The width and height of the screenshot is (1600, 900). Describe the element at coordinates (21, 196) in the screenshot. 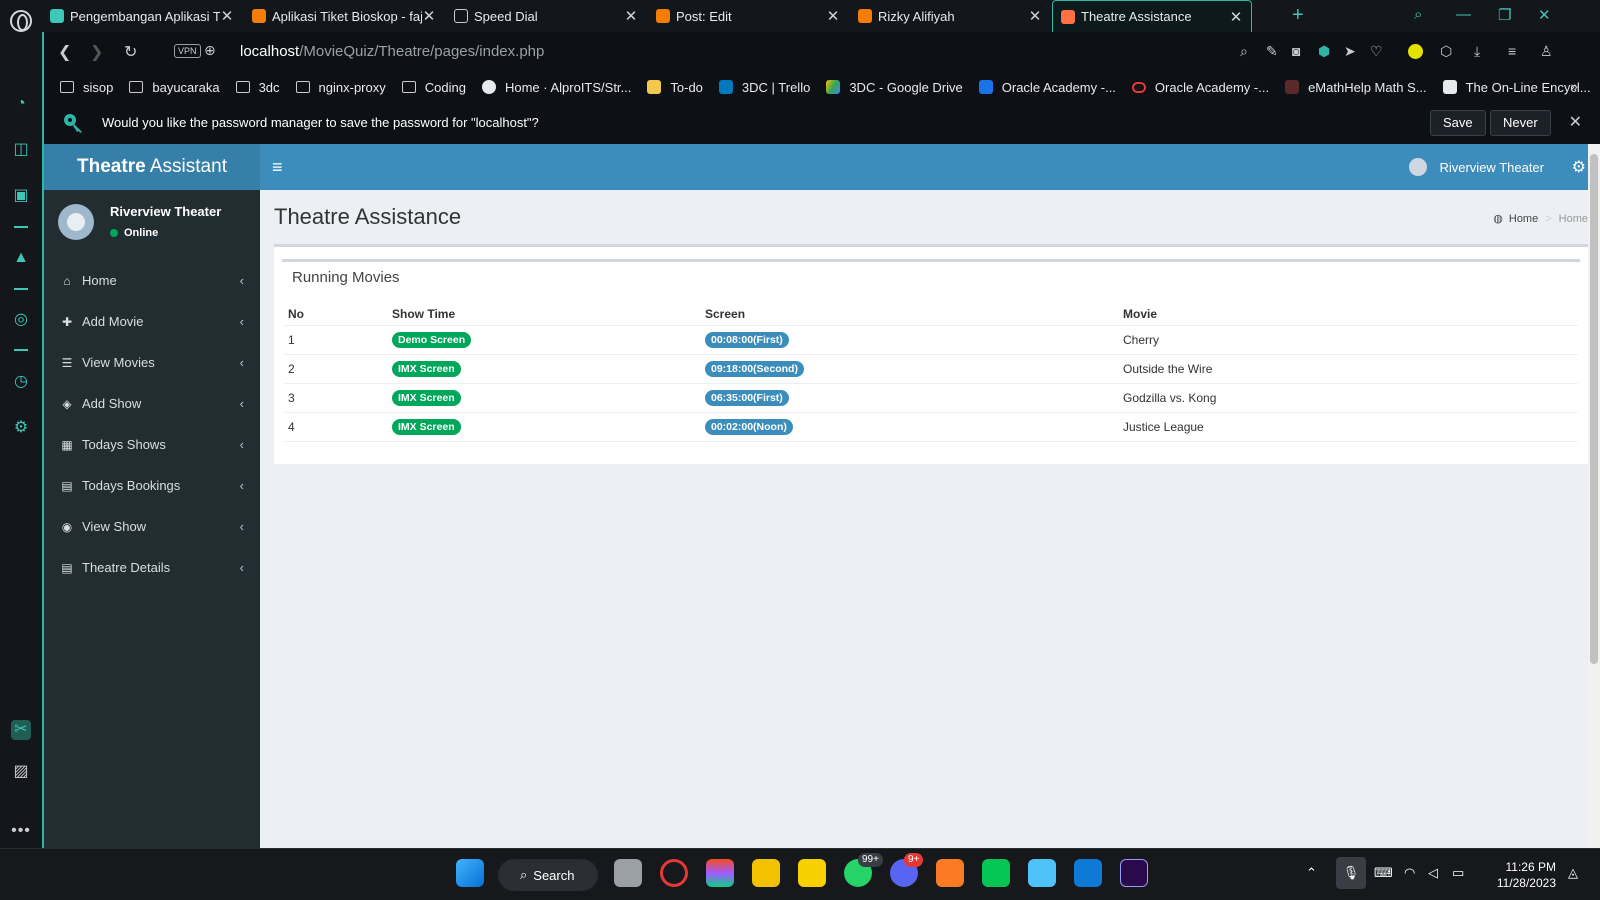

I see `ai-chip-icon: ▣` at that location.